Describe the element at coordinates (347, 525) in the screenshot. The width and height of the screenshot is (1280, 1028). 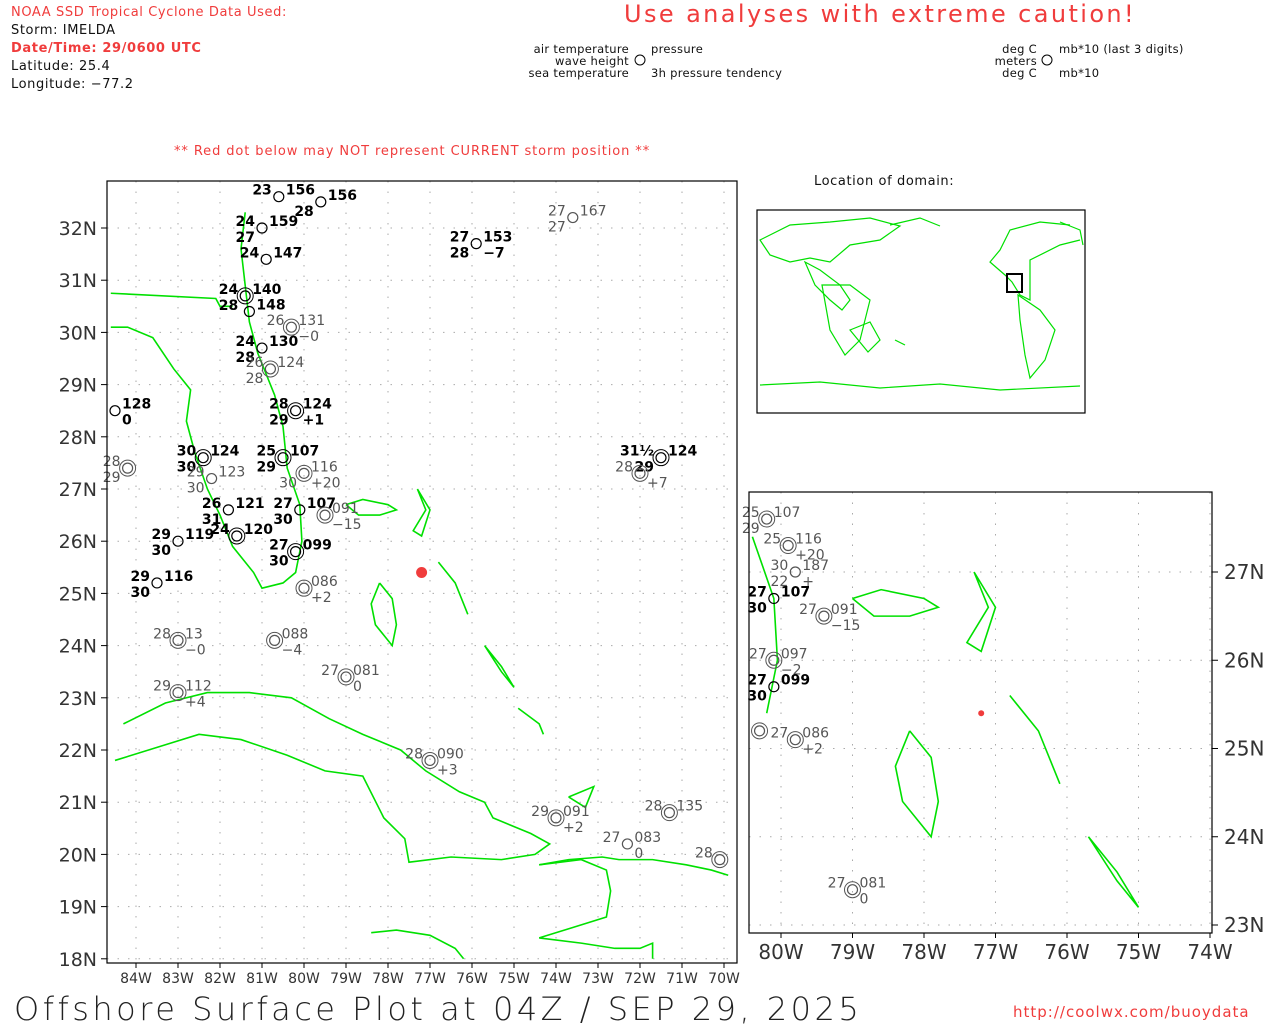
I see `station-tendency: −15` at that location.